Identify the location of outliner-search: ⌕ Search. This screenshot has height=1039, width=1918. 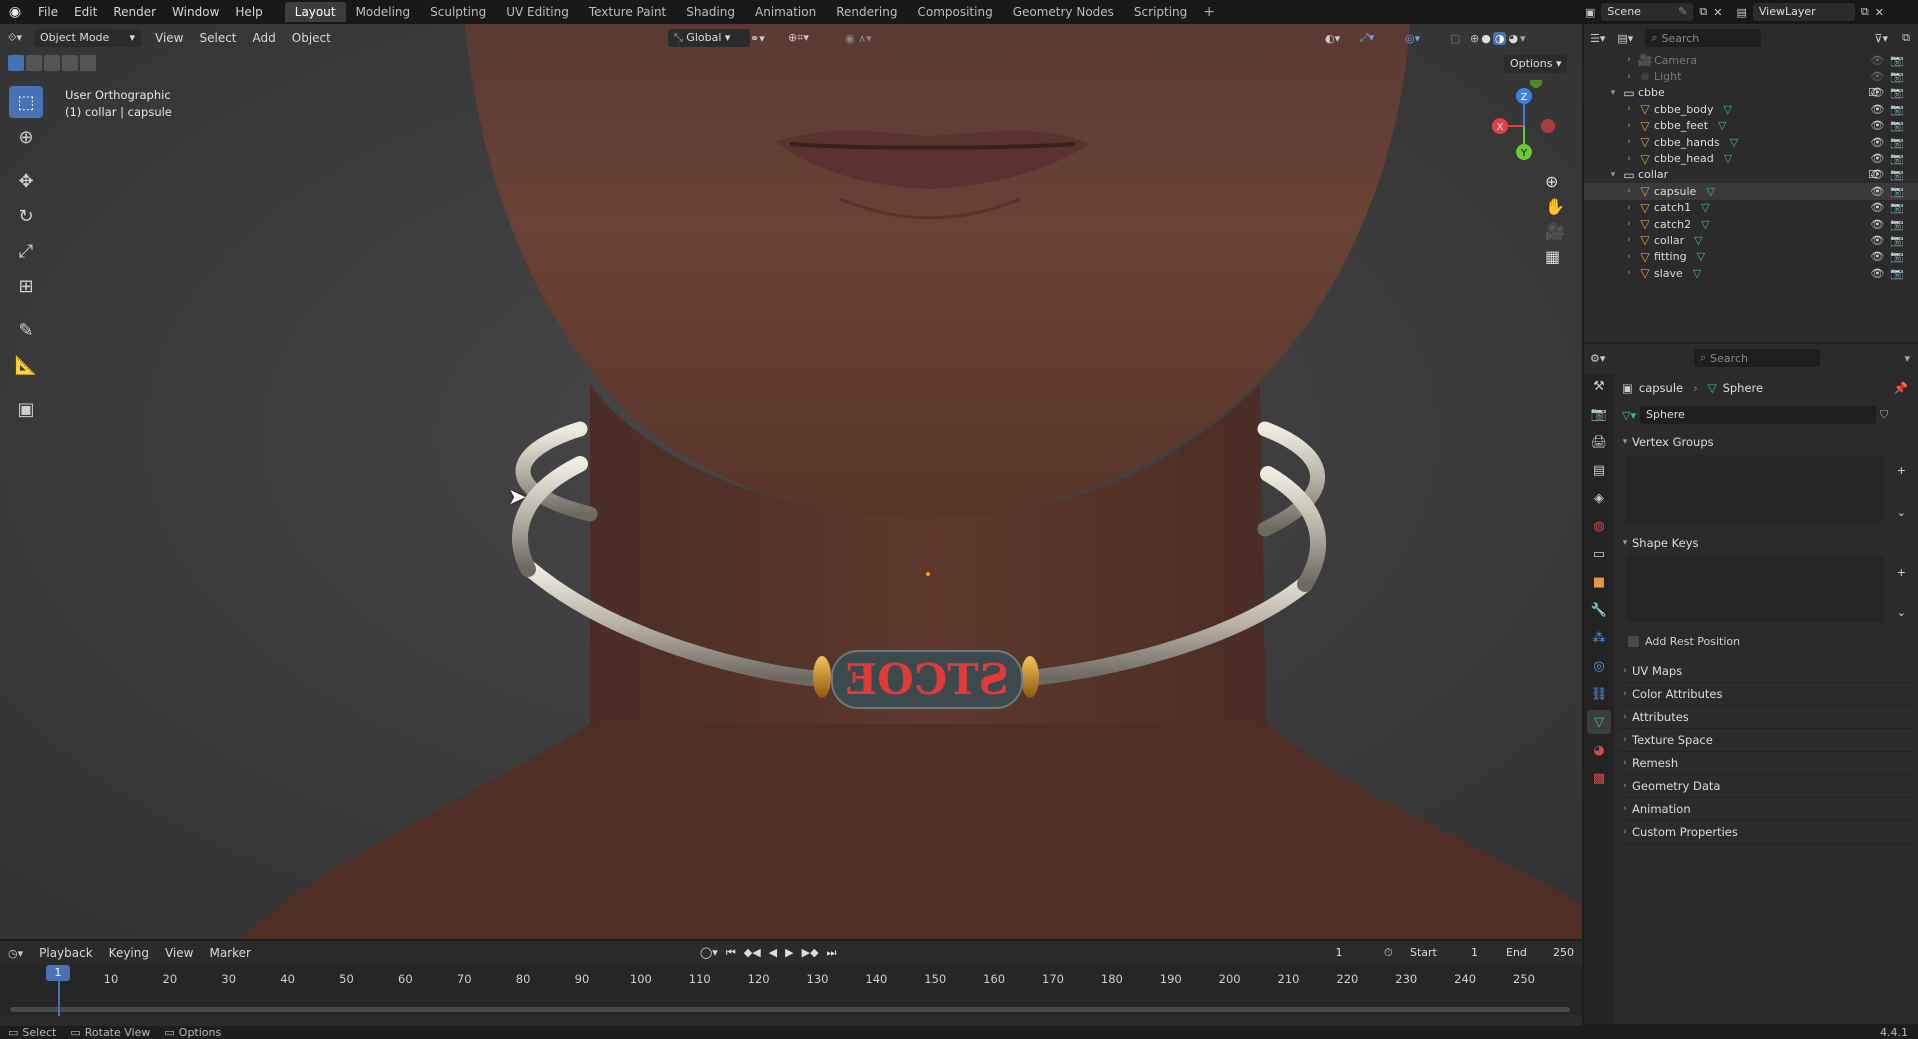
(1703, 38).